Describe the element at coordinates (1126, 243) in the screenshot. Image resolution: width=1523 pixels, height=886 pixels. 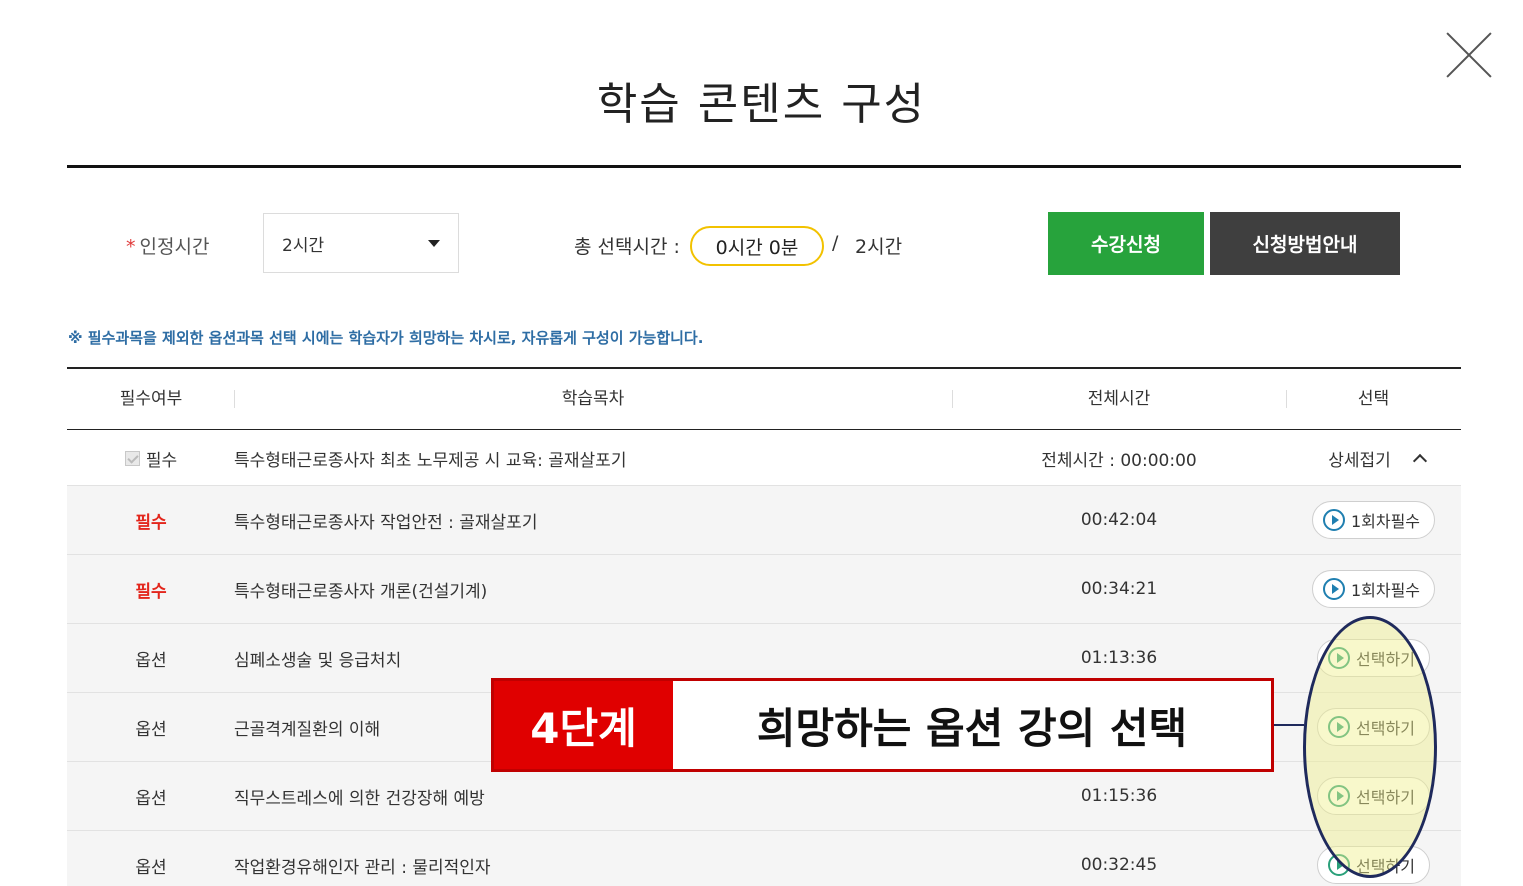
I see `apply-button: 수강신청` at that location.